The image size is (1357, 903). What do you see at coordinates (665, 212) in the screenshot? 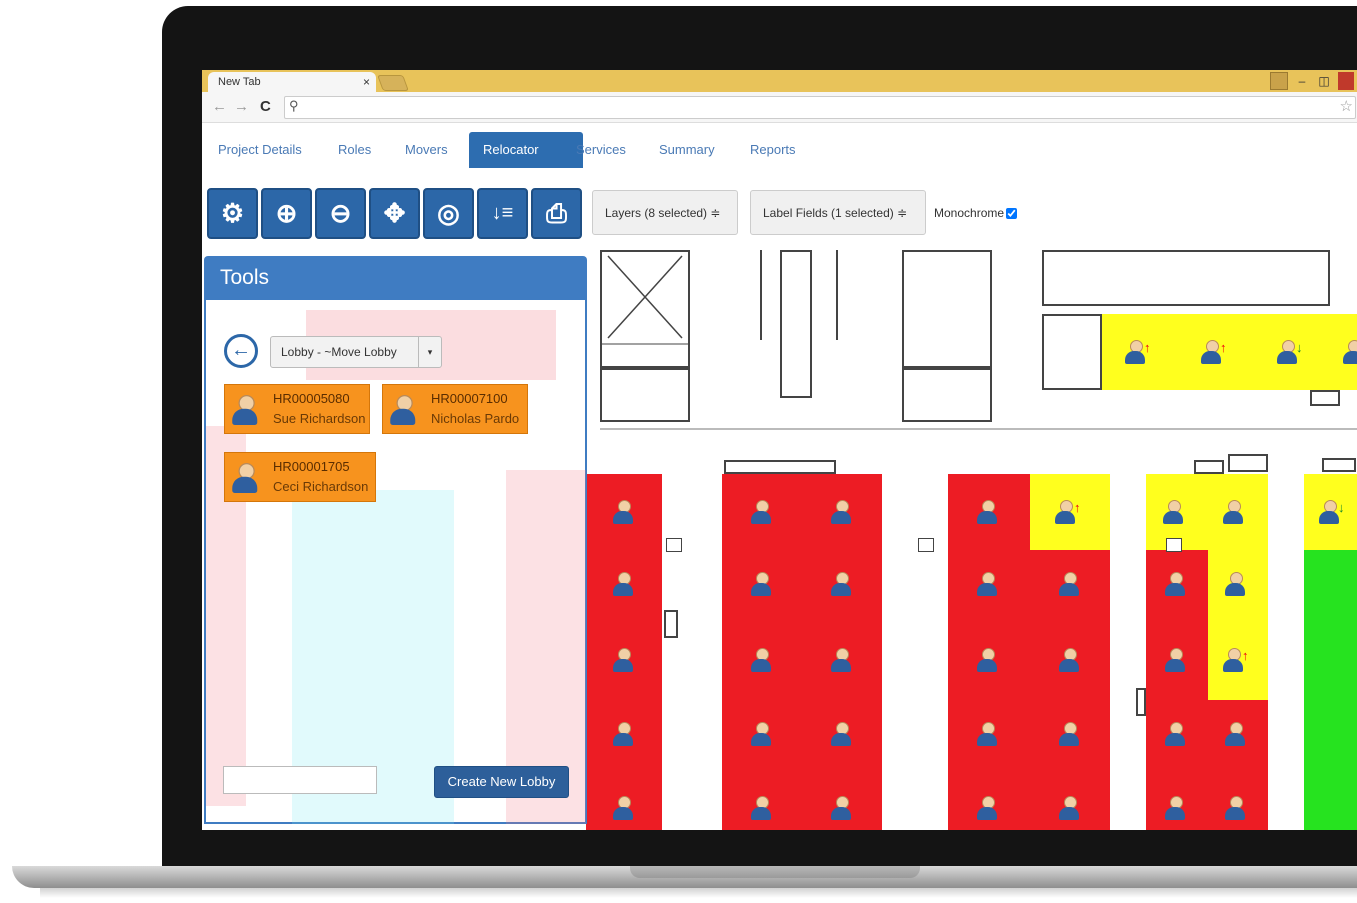
I see `layers-select: Layers (8 selected) ≑` at bounding box center [665, 212].